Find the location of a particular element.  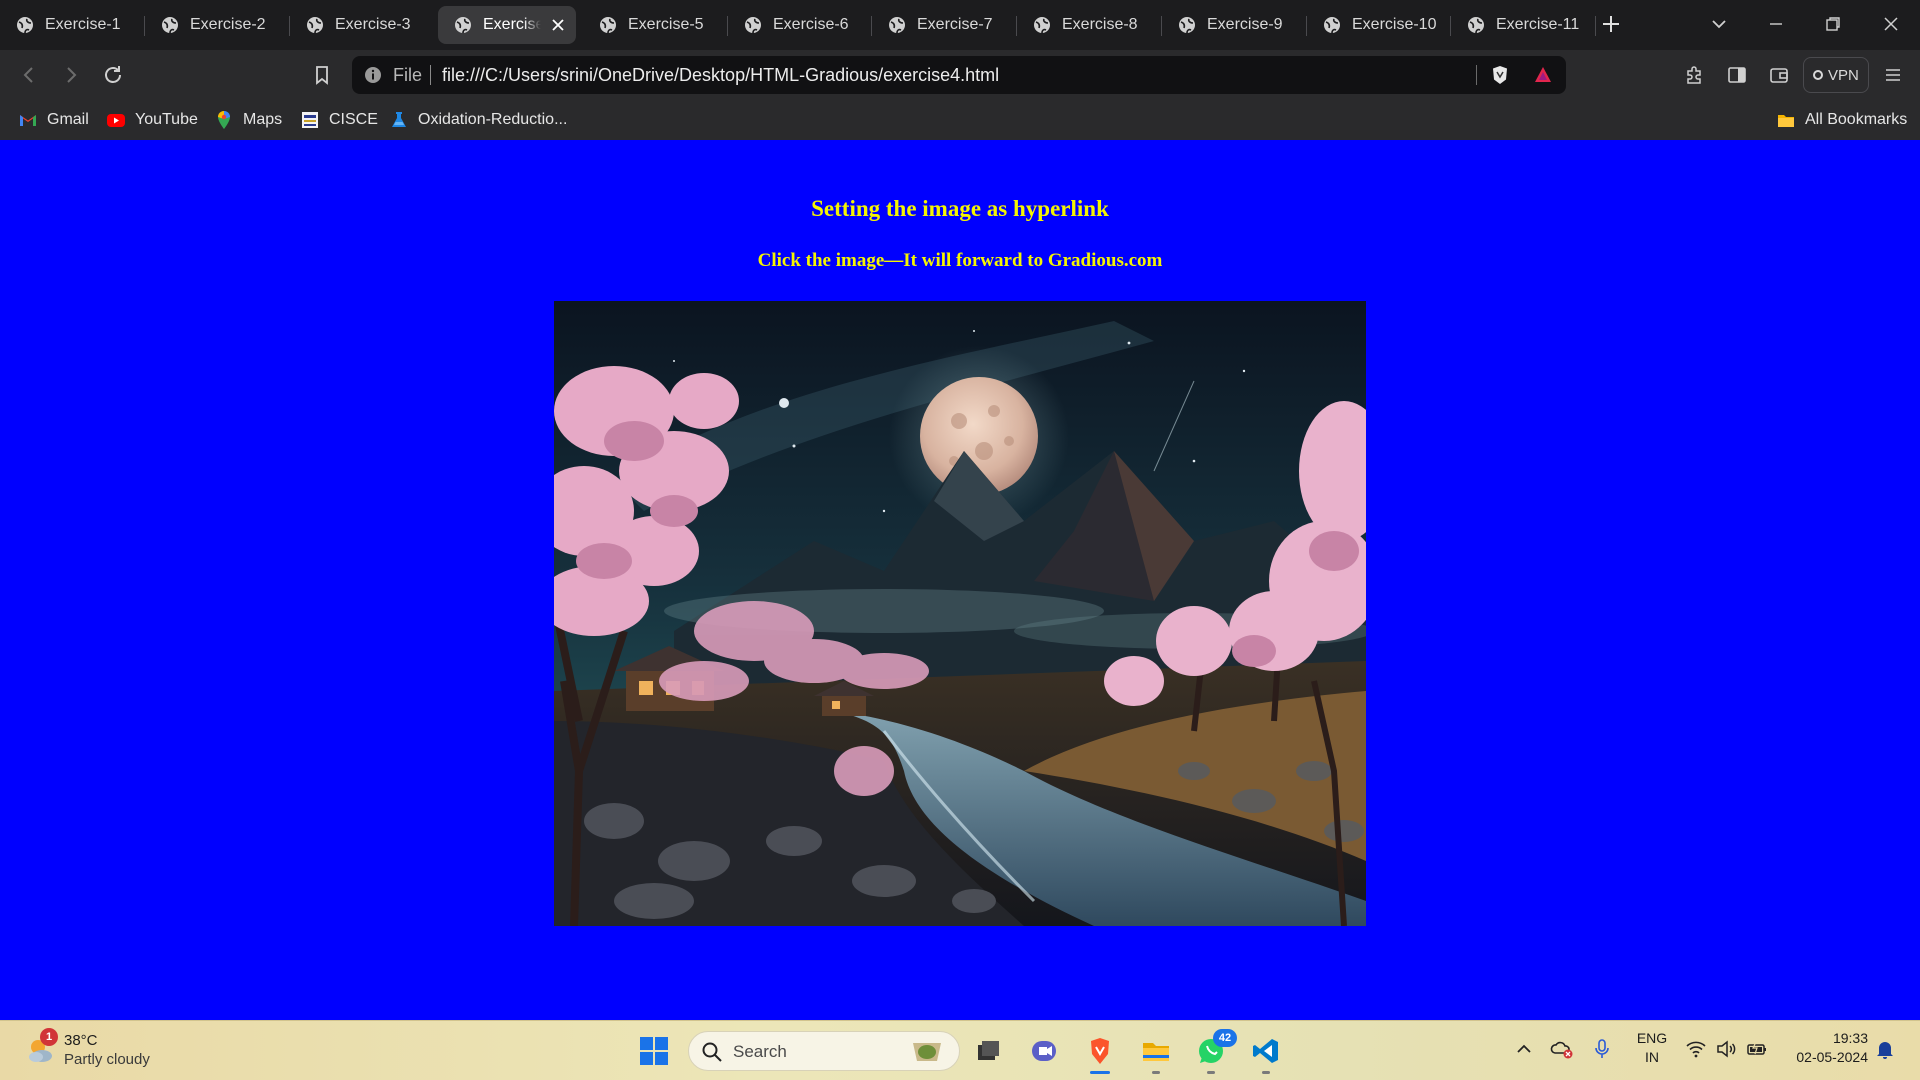

input-language-indicator: ENG IN is located at coordinates (1652, 1048).